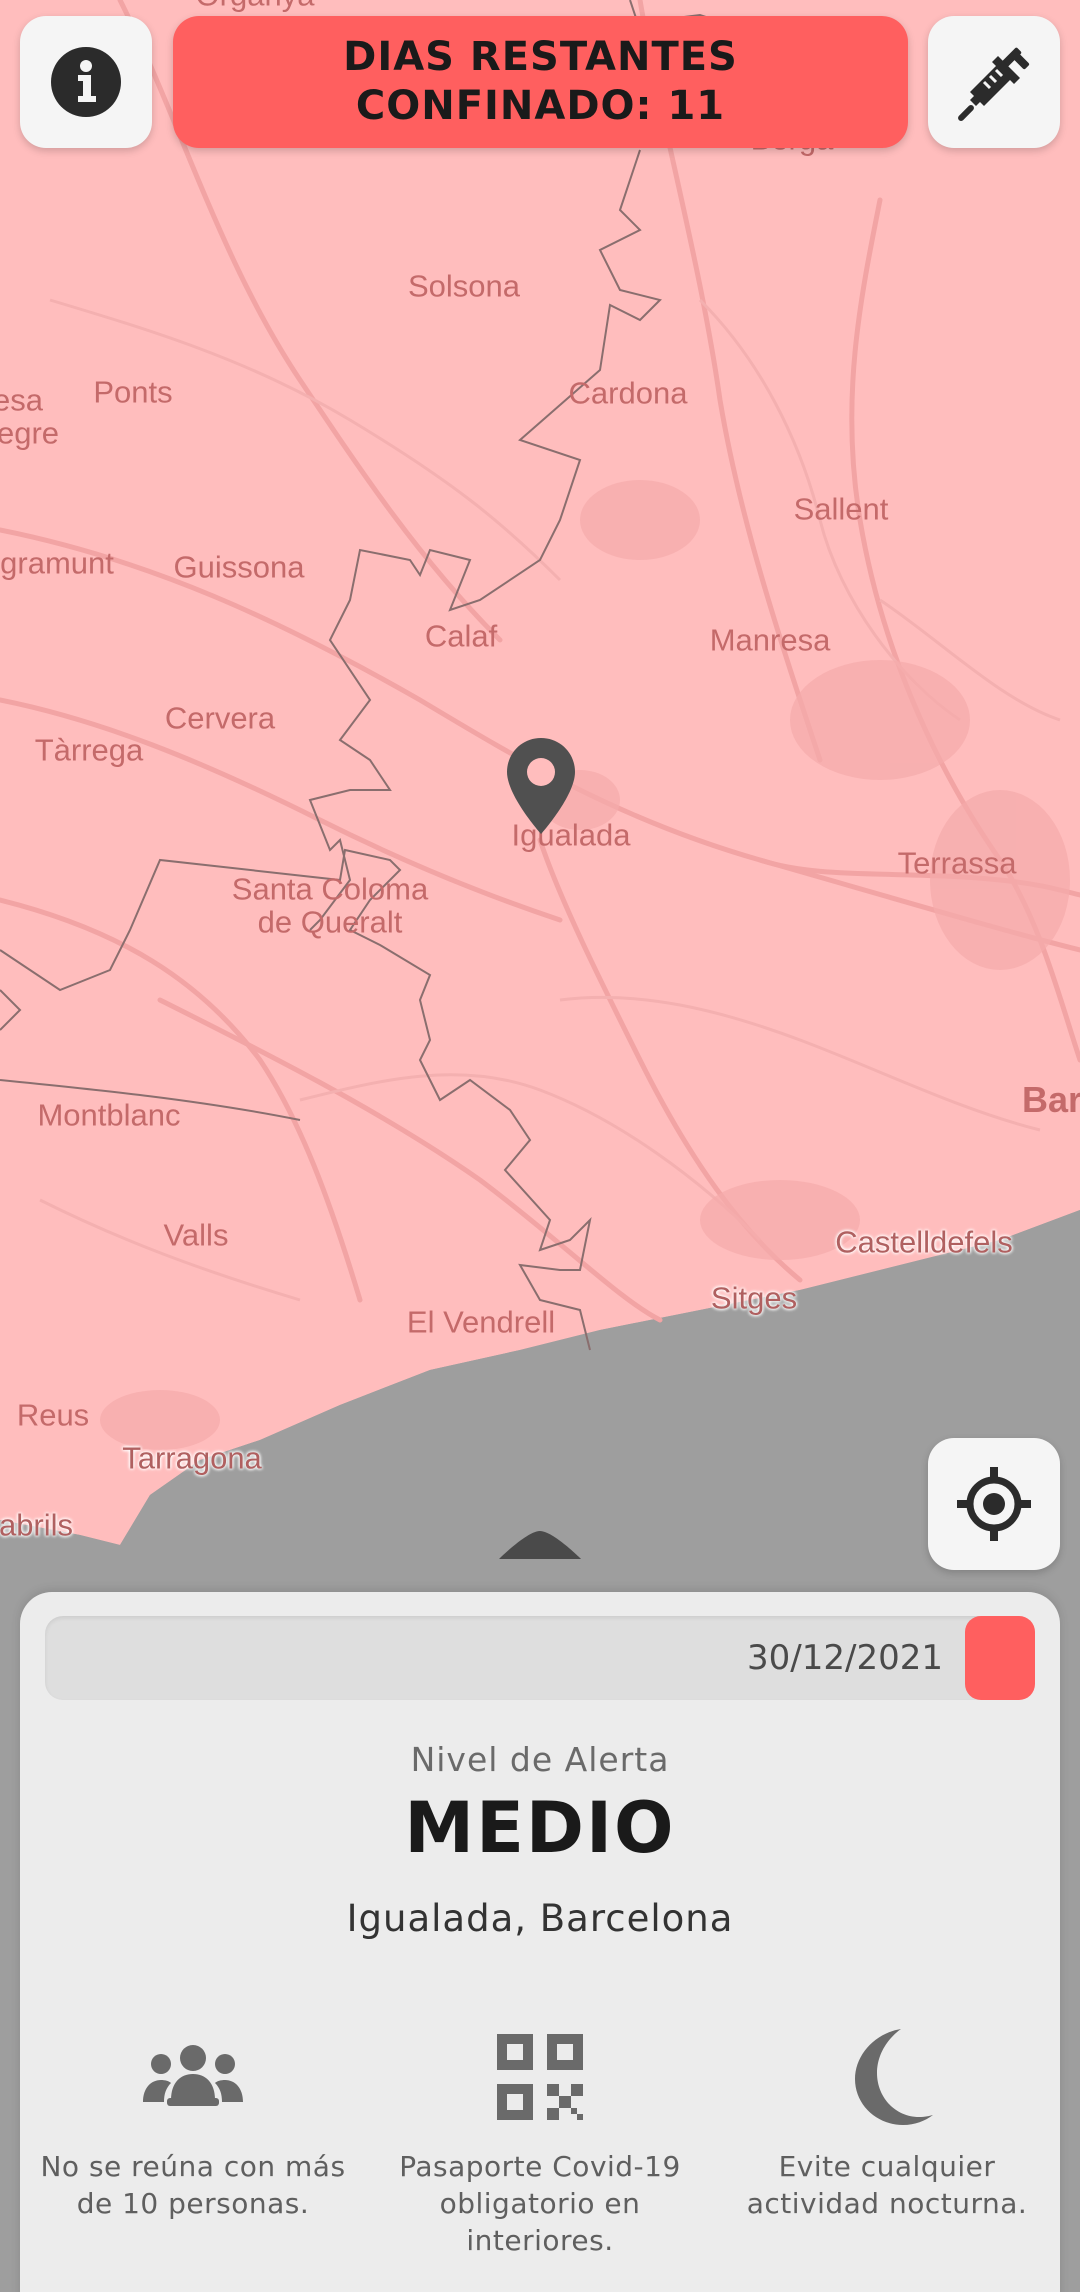 The image size is (1080, 2292). I want to click on timeline-date: 30/12/2021, so click(845, 1658).